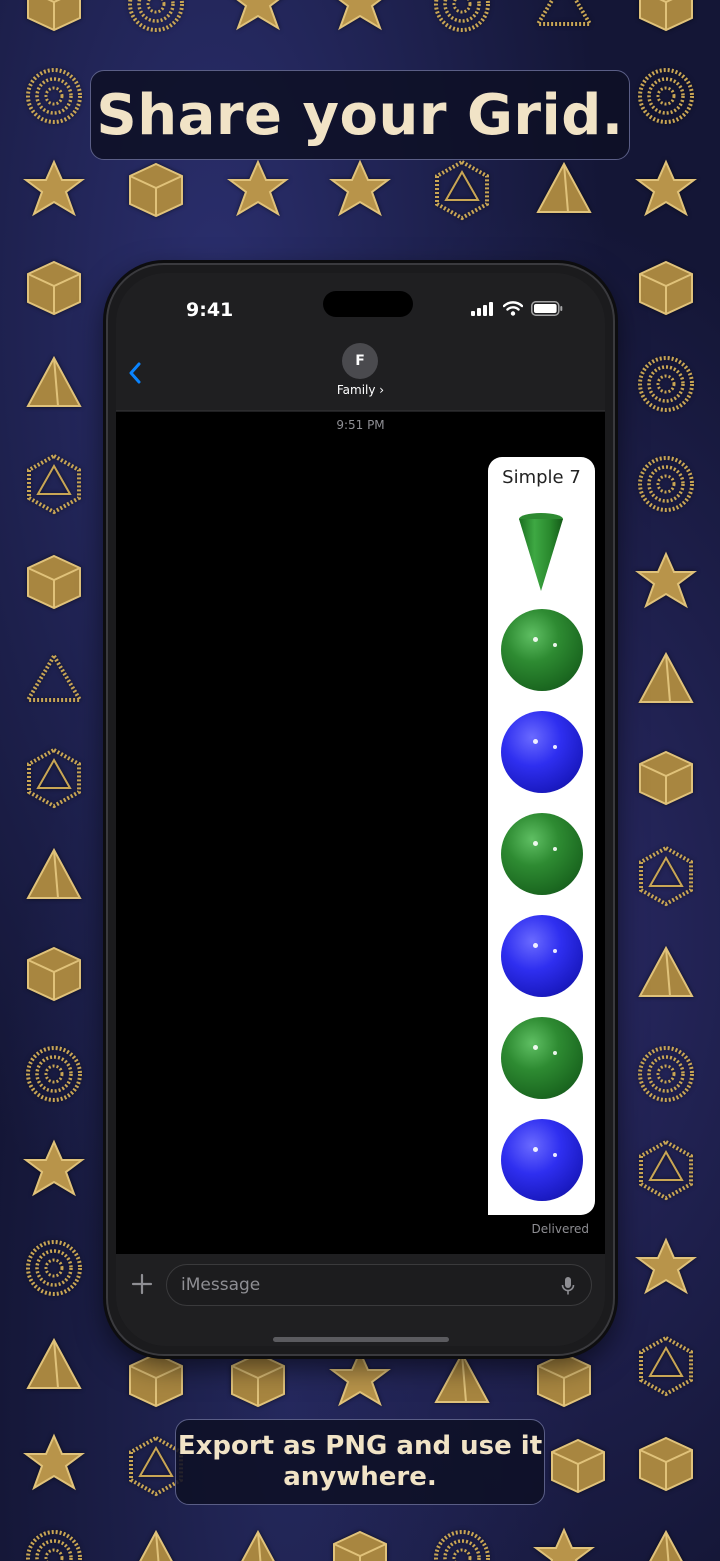  I want to click on export-caption-text: Export as PNG and use it anywhere., so click(360, 1461).